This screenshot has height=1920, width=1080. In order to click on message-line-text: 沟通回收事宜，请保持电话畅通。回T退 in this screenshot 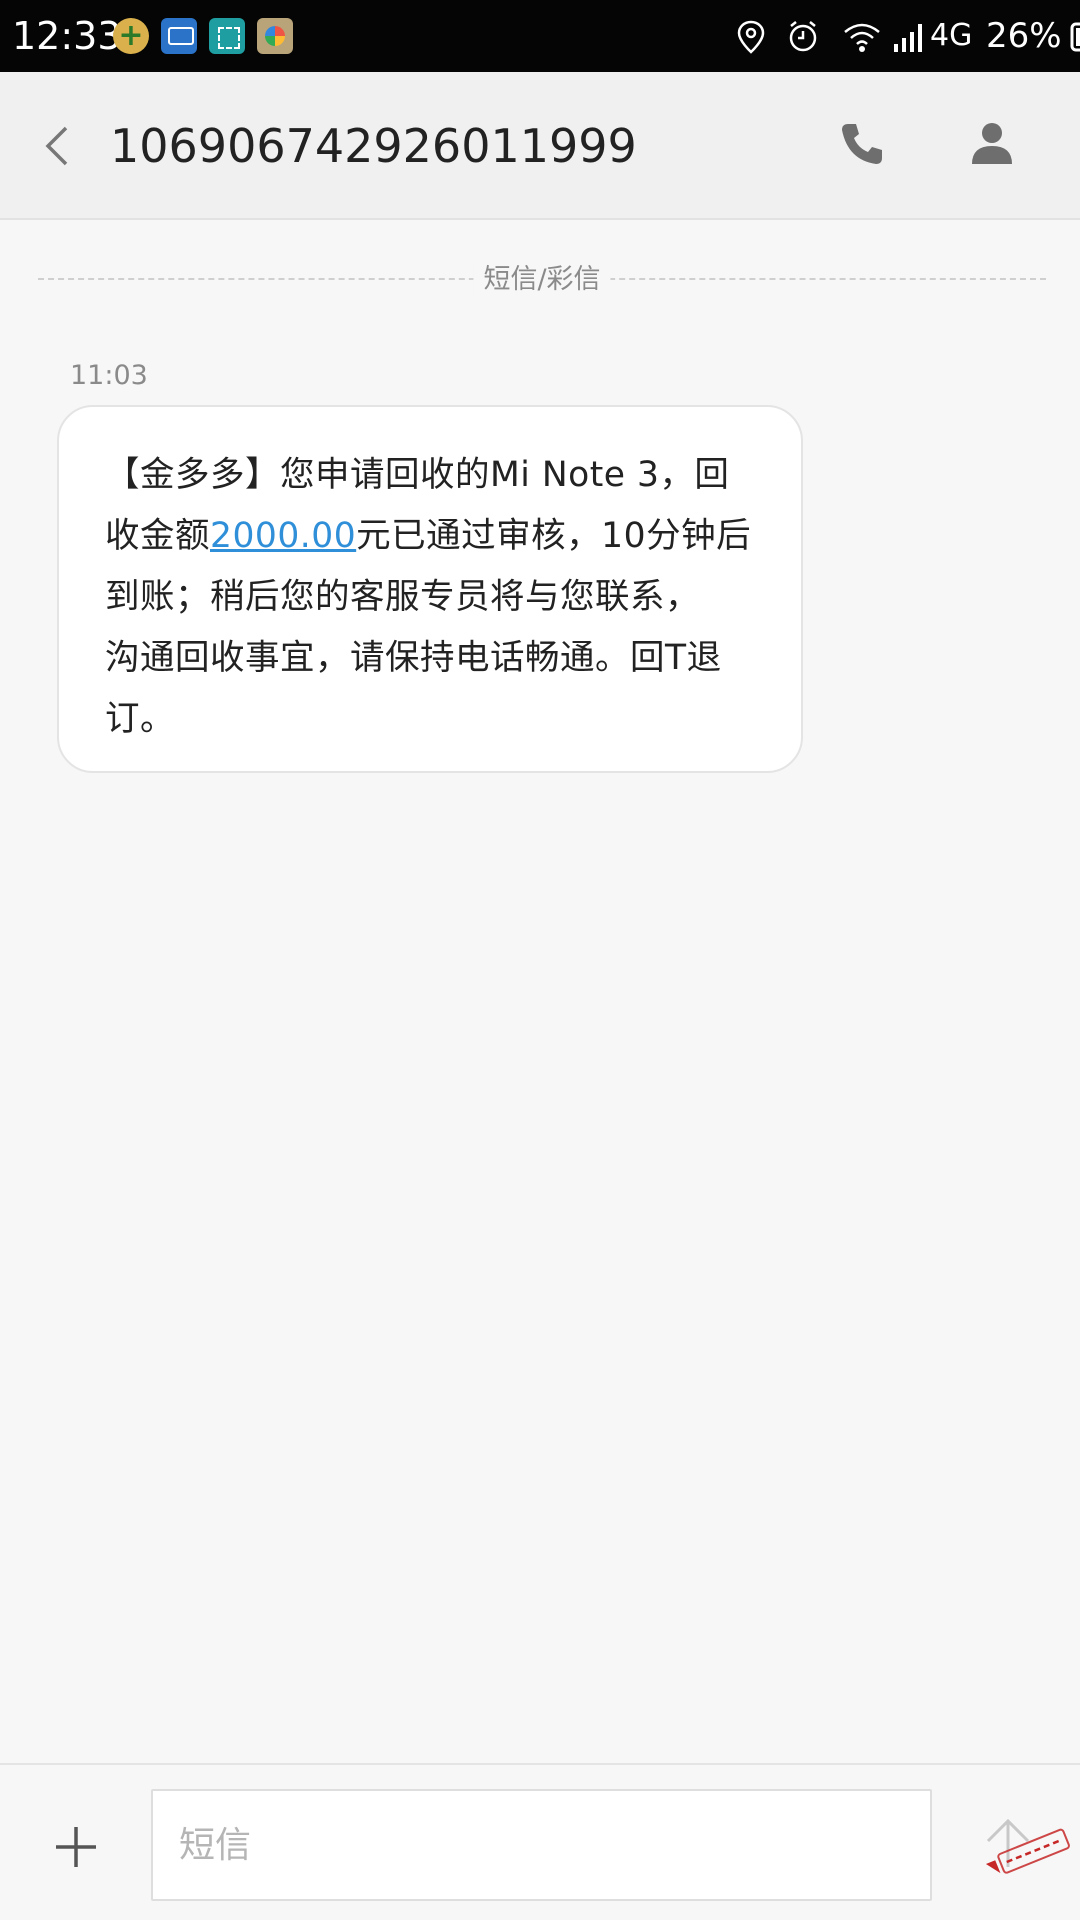, I will do `click(413, 658)`.